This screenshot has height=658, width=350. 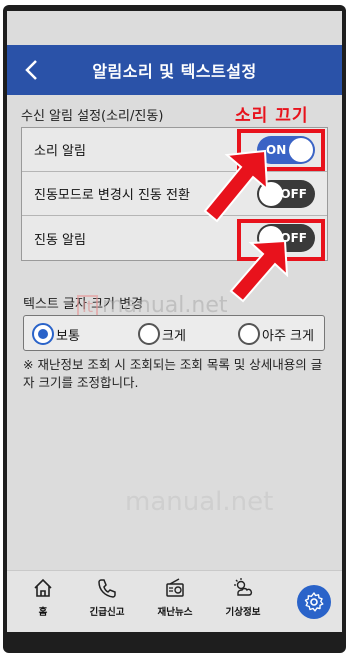 I want to click on notification-section-label: 수신 알림 설정(소리/진동), so click(x=92, y=116).